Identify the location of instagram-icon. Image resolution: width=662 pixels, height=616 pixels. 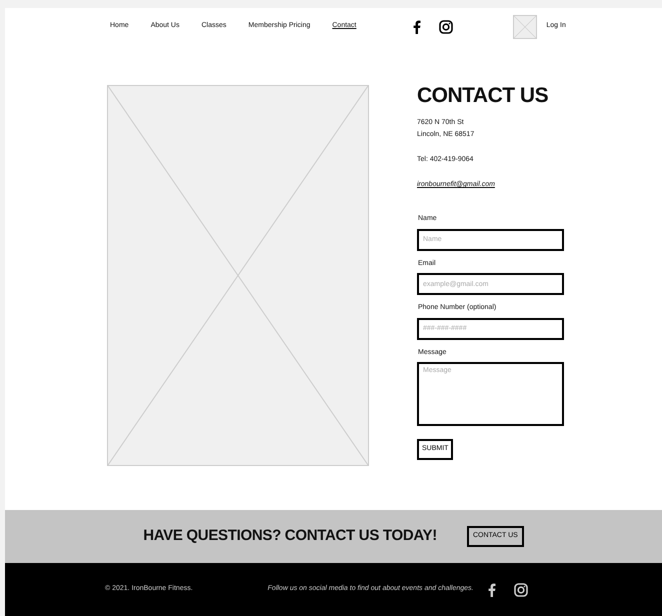
(446, 27).